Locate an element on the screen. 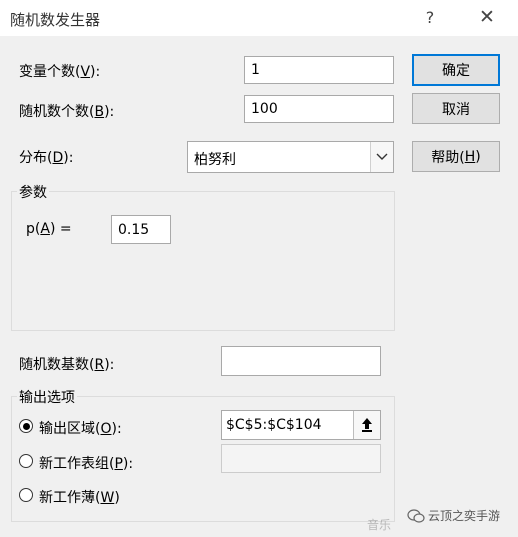 The height and width of the screenshot is (537, 518). count-value: 100 is located at coordinates (264, 109).